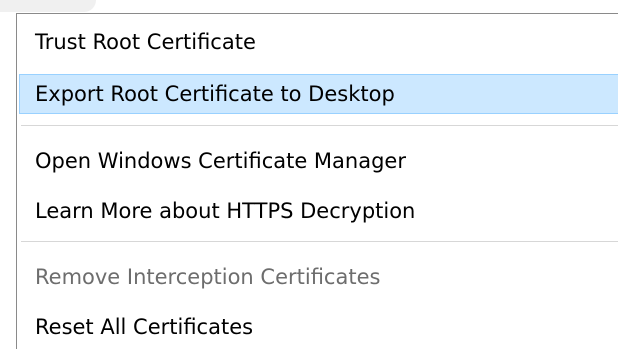  What do you see at coordinates (318, 211) in the screenshot?
I see `menu-item-learn-https-decryption: Learn More about HTTPS Decryption` at bounding box center [318, 211].